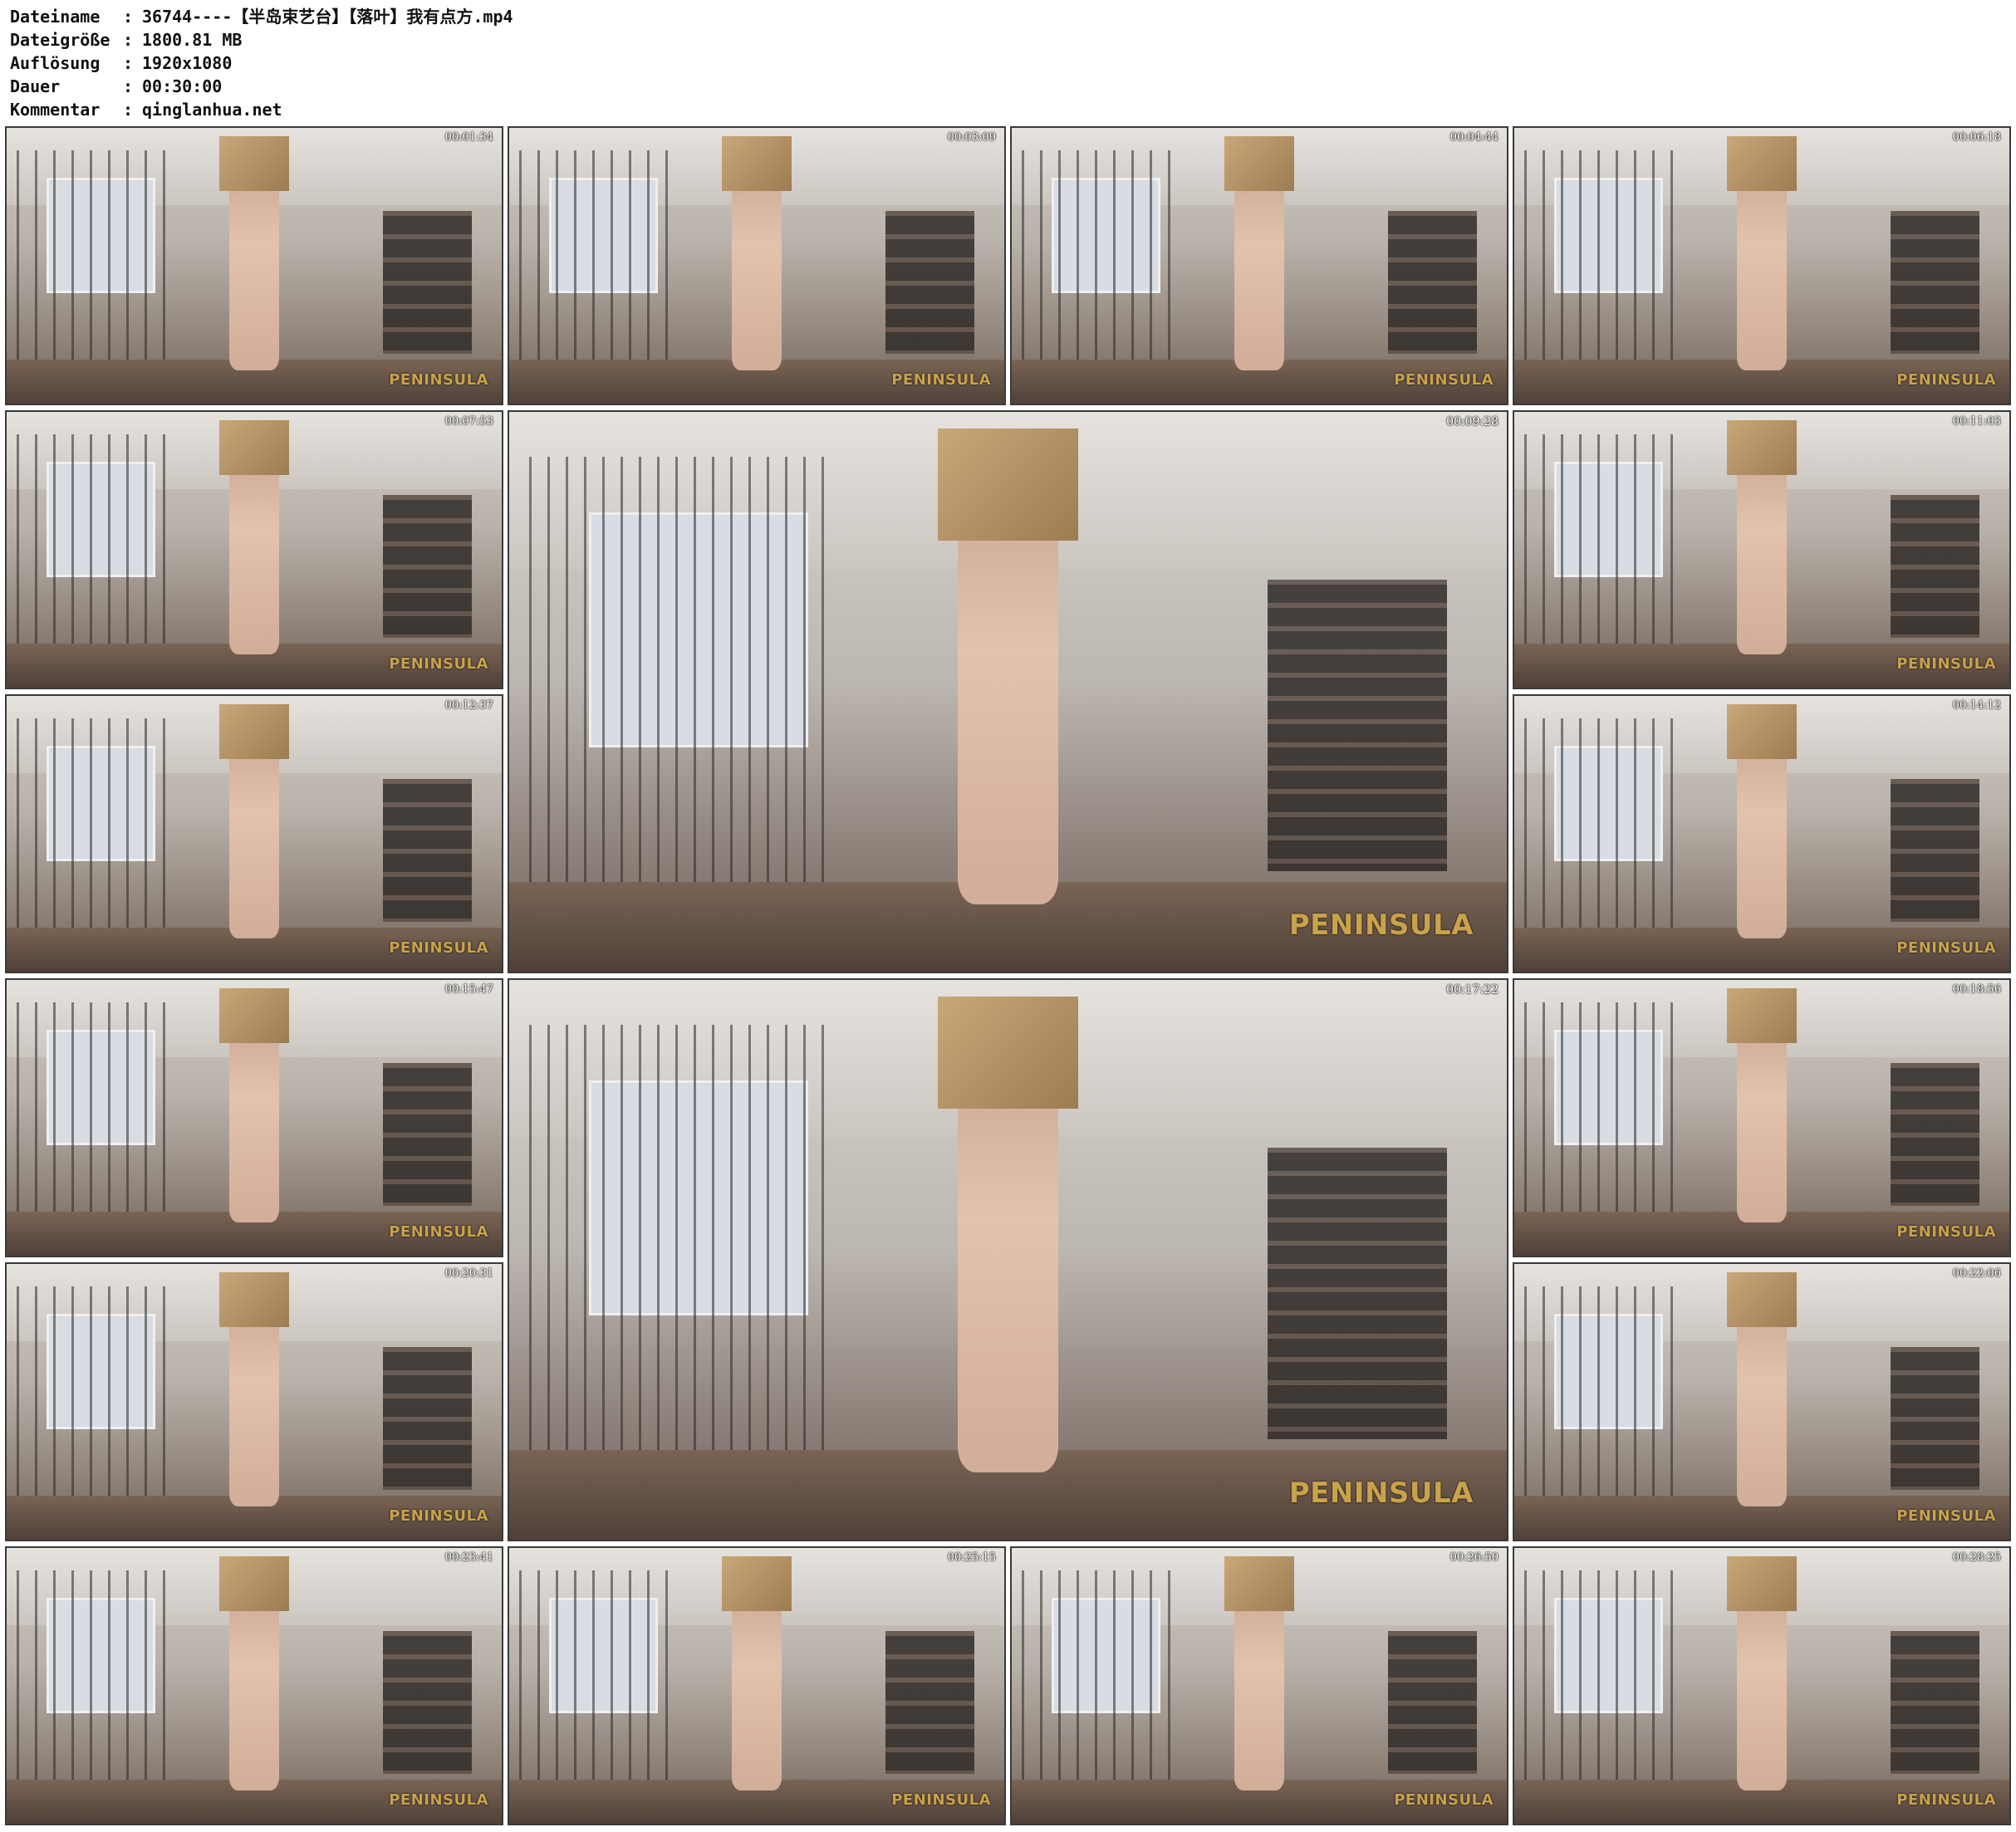 This screenshot has width=2016, height=1832. Describe the element at coordinates (1259, 1685) in the screenshot. I see `video-thumbnail: 00:26:50 PENINSULA` at that location.